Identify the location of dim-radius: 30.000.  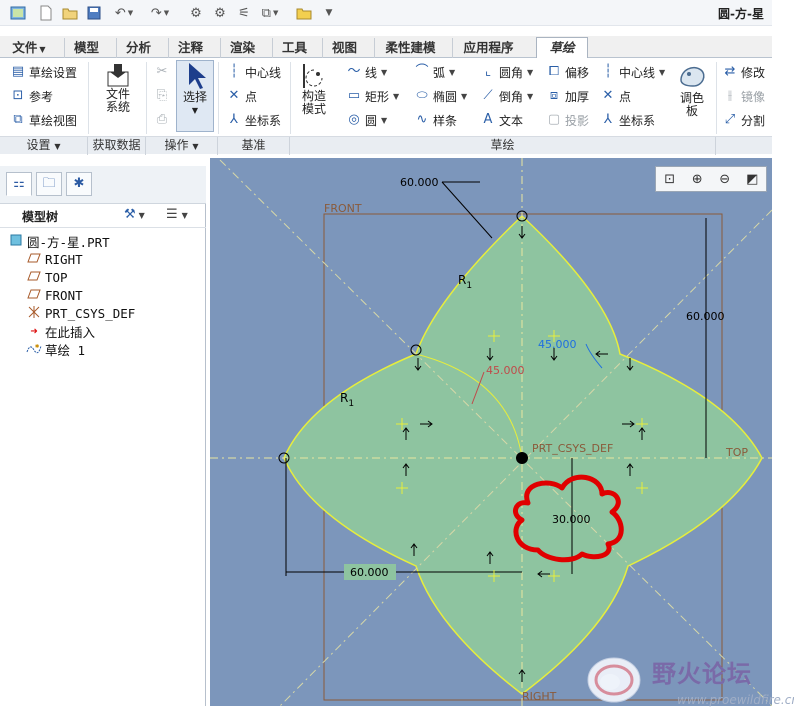
(571, 519).